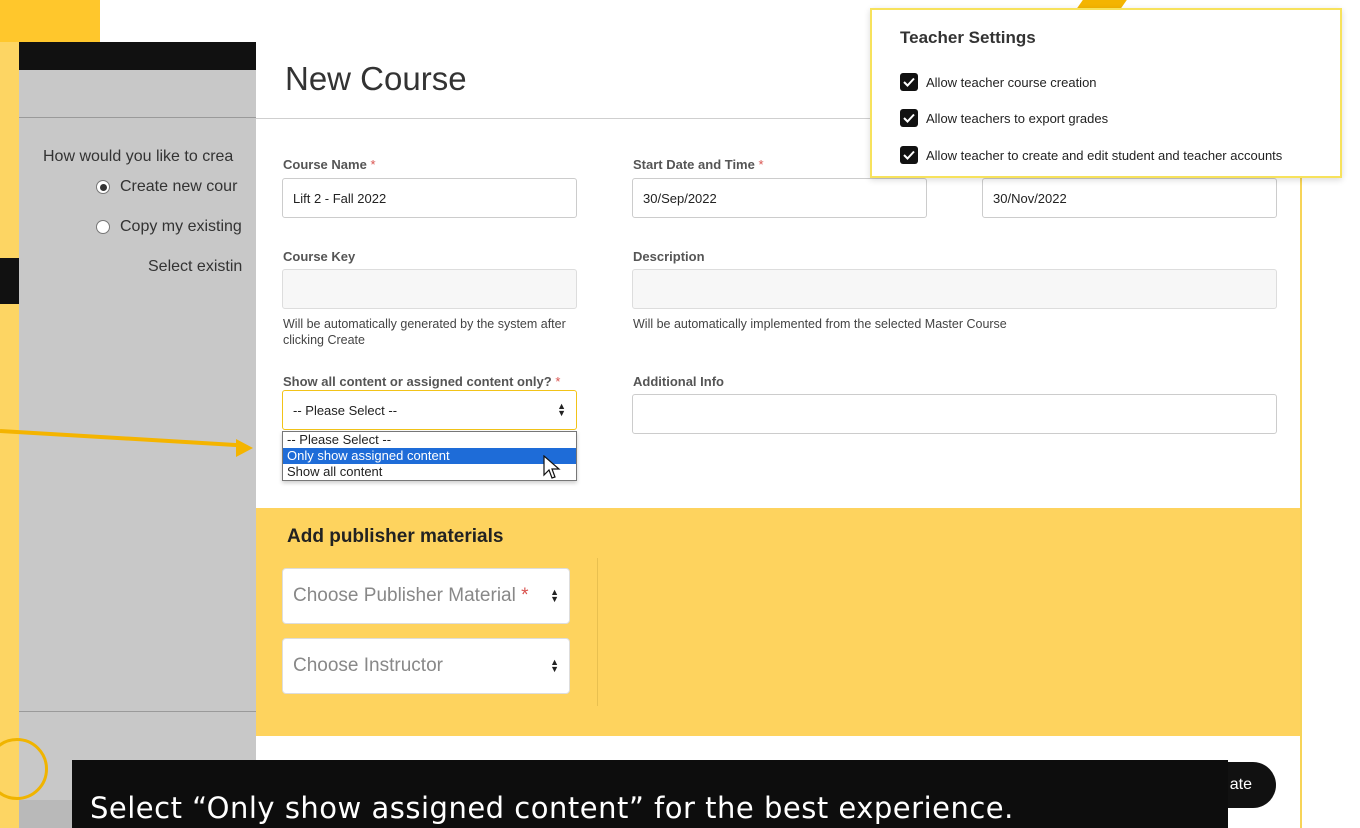  I want to click on radio-selected-icon, so click(103, 187).